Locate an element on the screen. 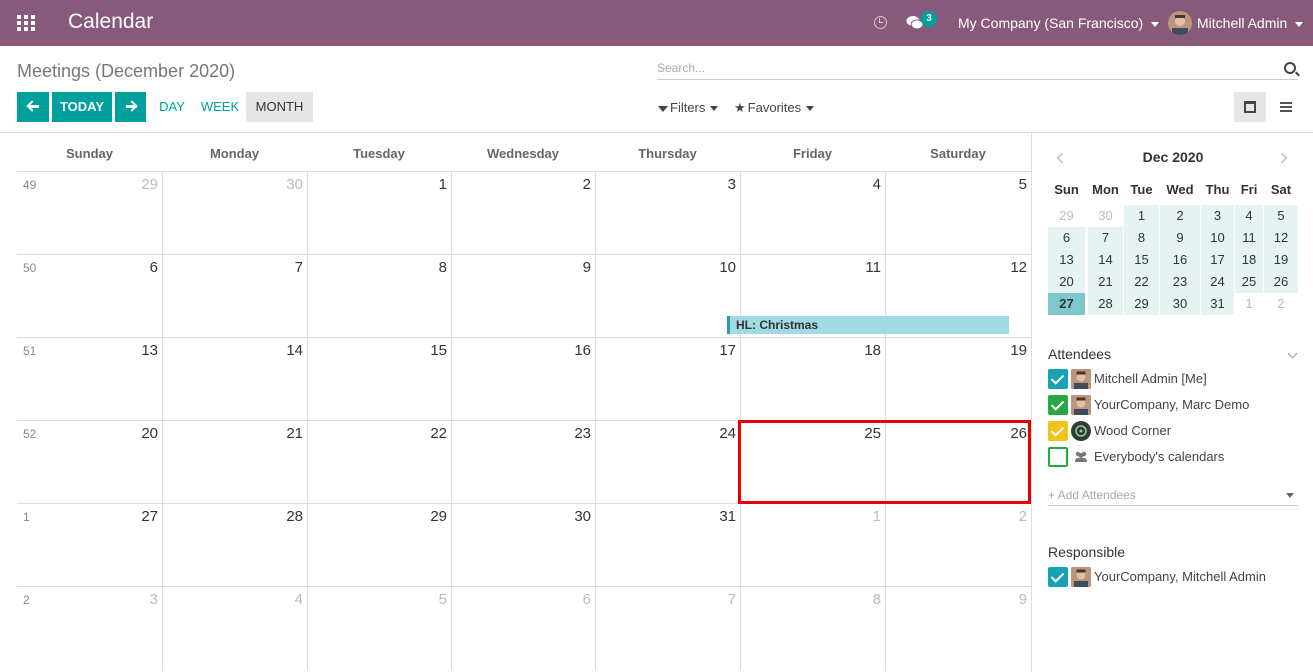 Image resolution: width=1313 pixels, height=672 pixels. search-bar is located at coordinates (977, 69).